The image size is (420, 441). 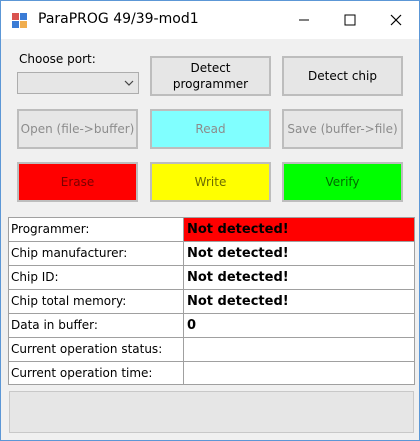 I want to click on verify-button: Verify, so click(x=342, y=182).